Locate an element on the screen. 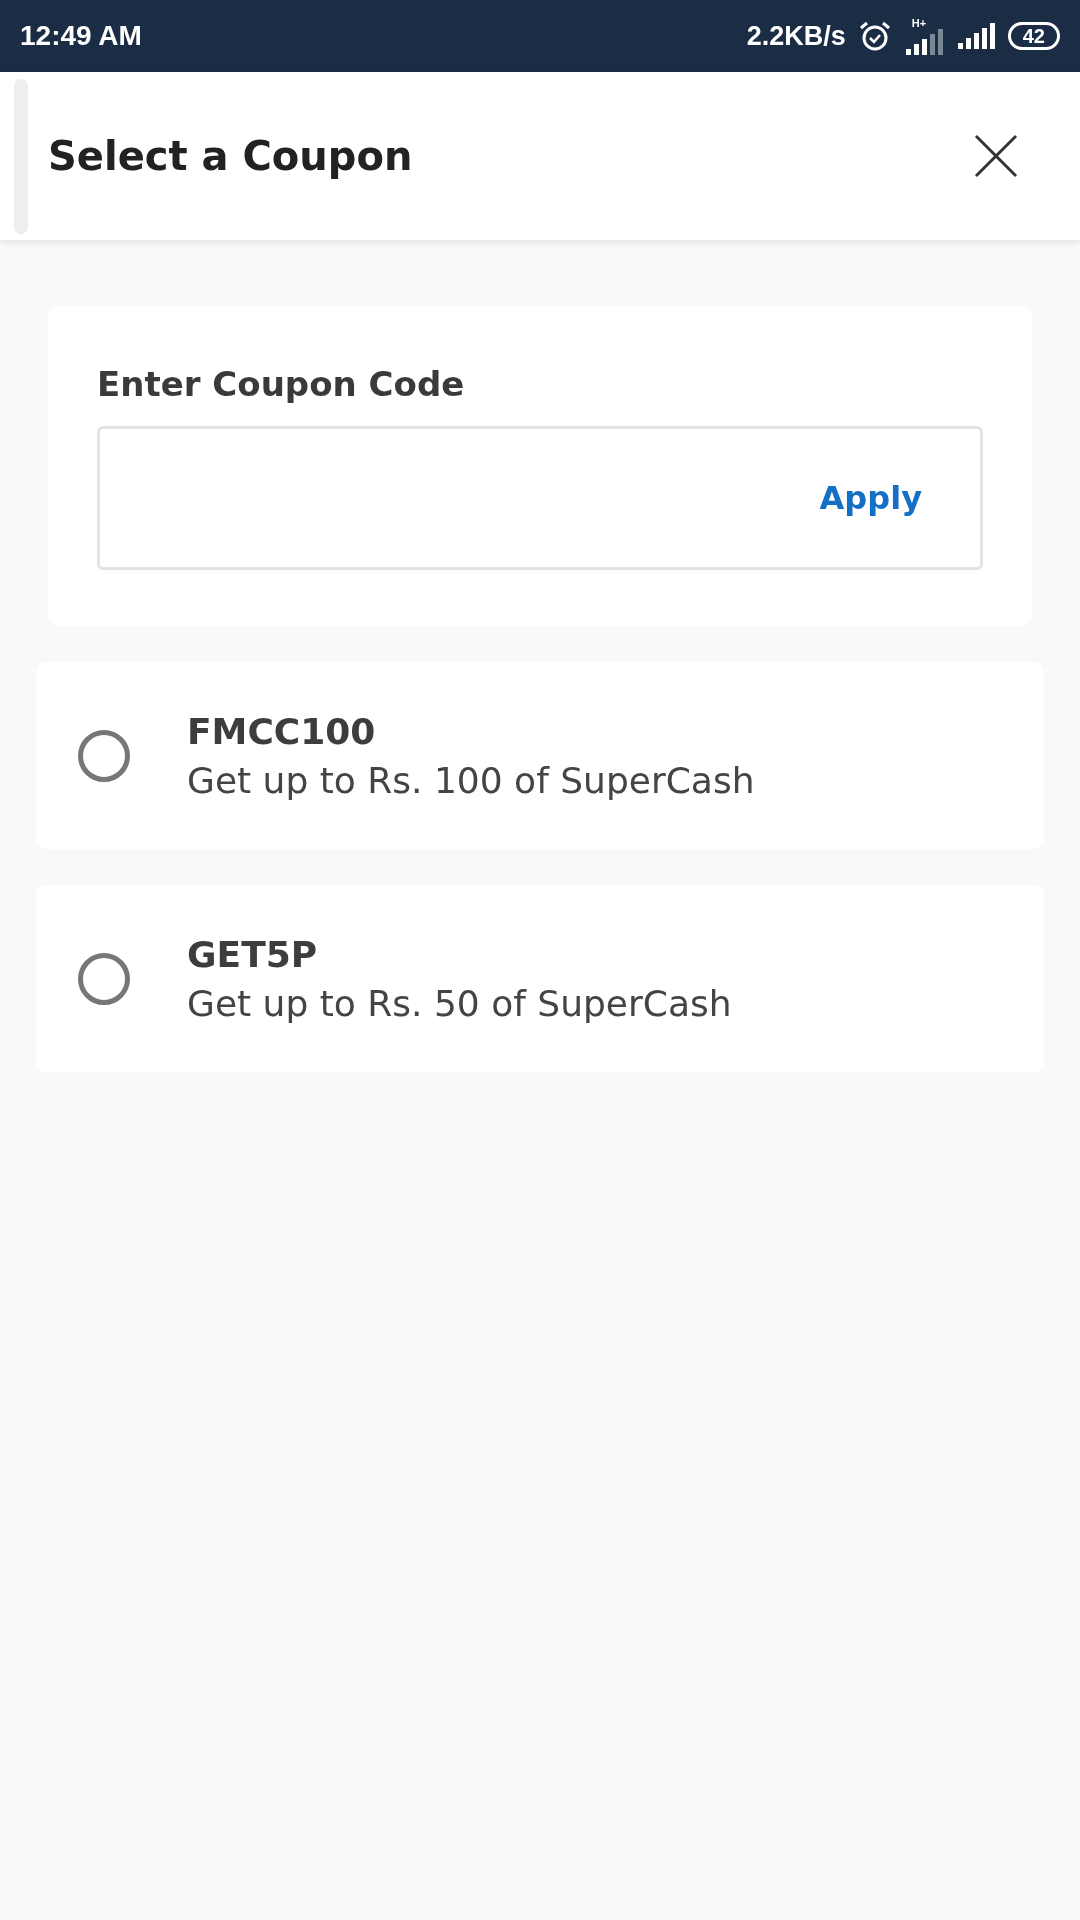 This screenshot has width=1080, height=1920. coupon-card: FMCC100 Get up to Rs. 100 of SuperCash is located at coordinates (540, 755).